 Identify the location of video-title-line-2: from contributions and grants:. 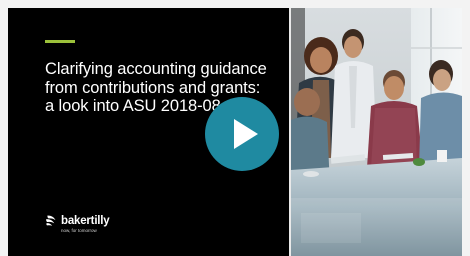
(153, 87).